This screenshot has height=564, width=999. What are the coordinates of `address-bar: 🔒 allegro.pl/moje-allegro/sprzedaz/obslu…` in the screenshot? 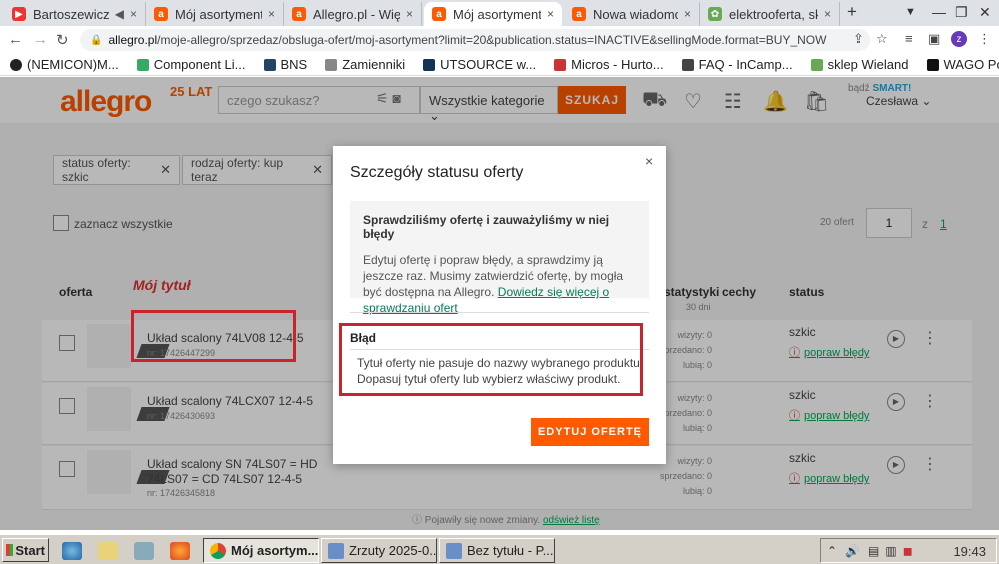 It's located at (475, 40).